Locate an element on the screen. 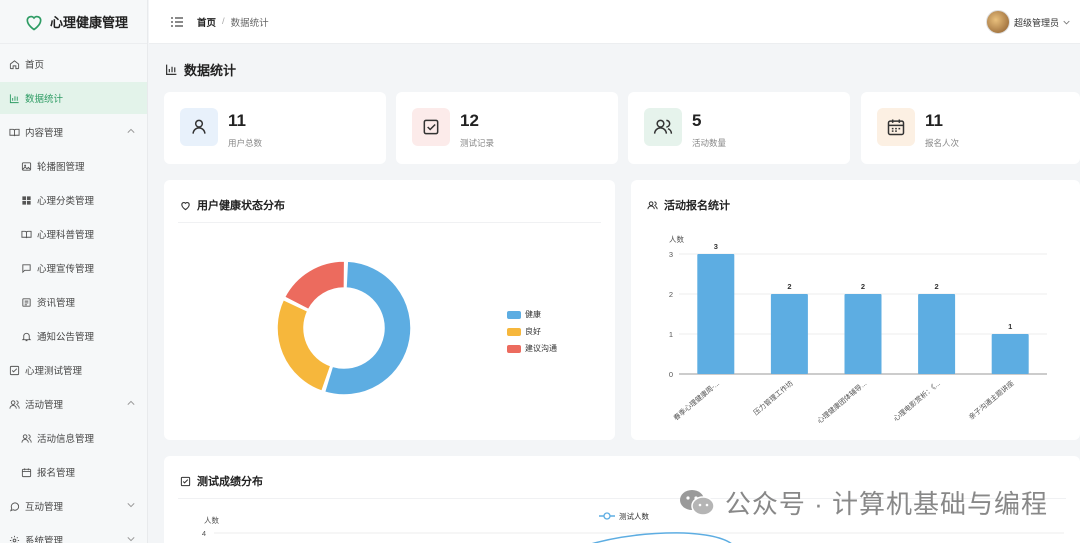  sidebar-item-interaction: 互动管理 is located at coordinates (73, 506).